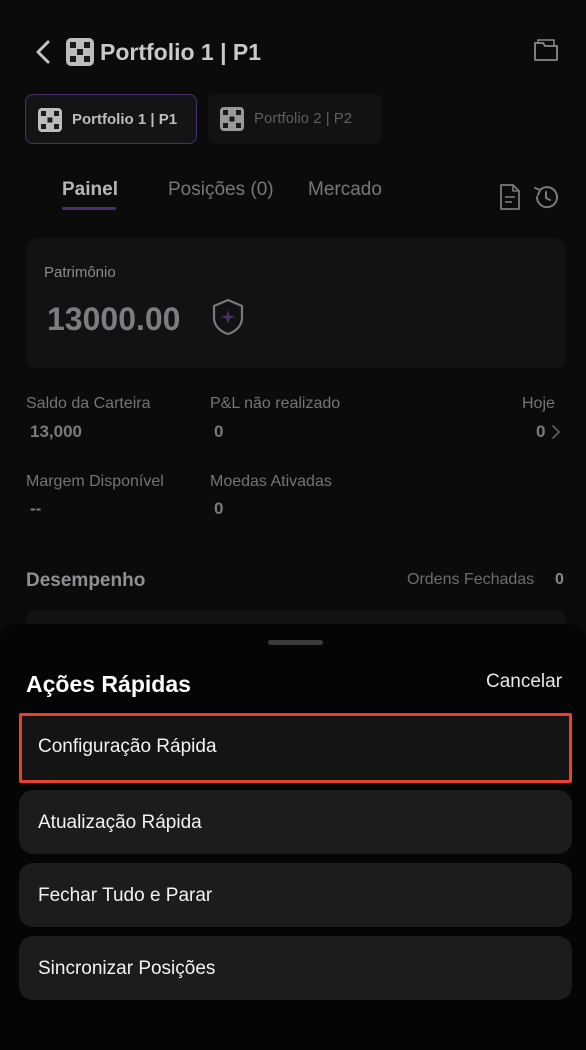  What do you see at coordinates (559, 579) in the screenshot?
I see `closed-orders-count: 0` at bounding box center [559, 579].